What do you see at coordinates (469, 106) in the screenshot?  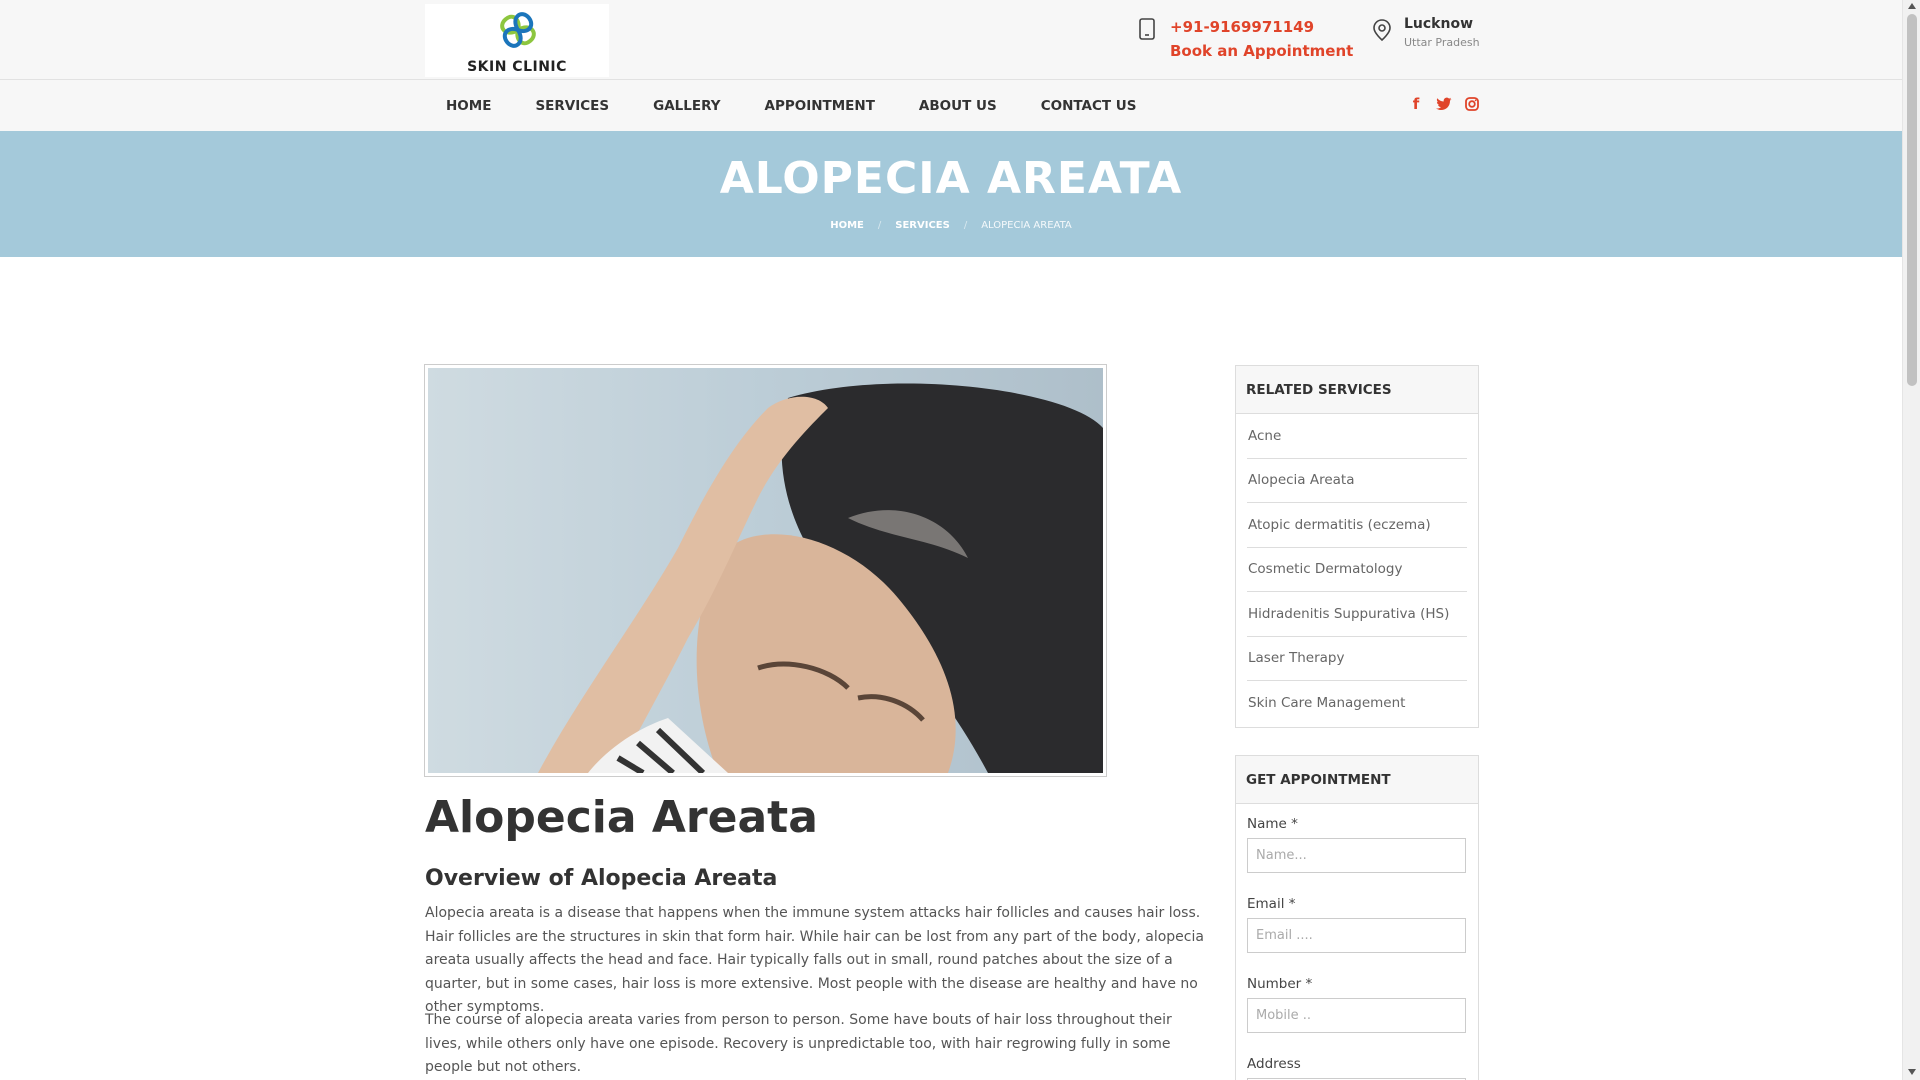 I see `nav-home: HOME` at bounding box center [469, 106].